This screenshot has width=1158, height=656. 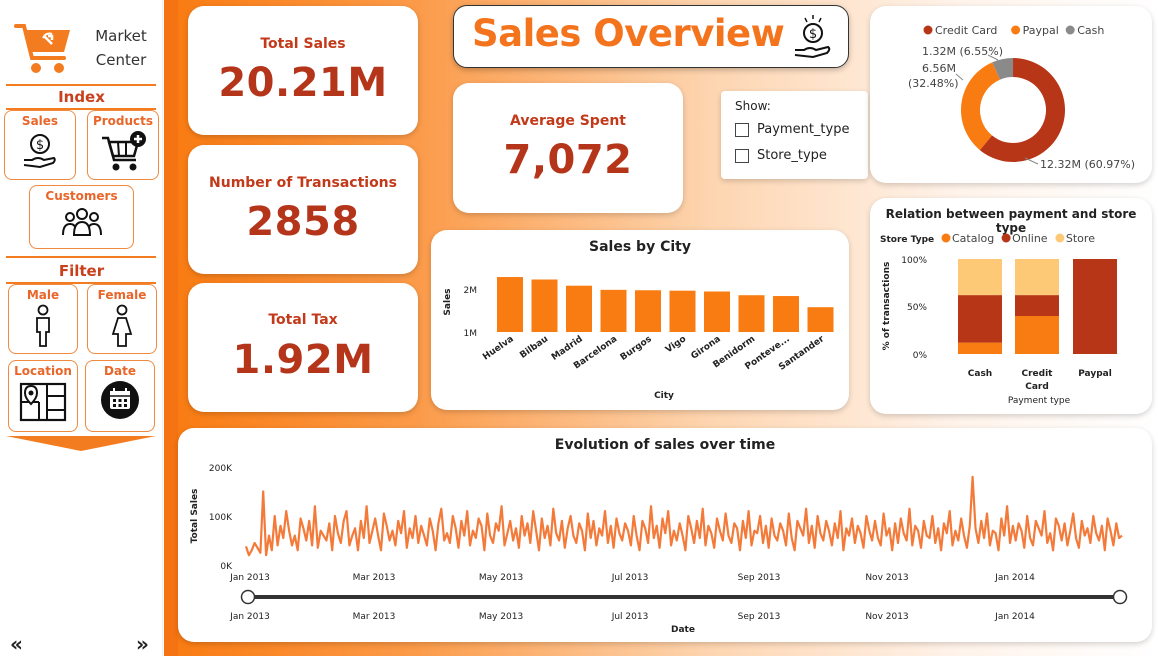 I want to click on x-tick-label: Card, so click(x=1037, y=387).